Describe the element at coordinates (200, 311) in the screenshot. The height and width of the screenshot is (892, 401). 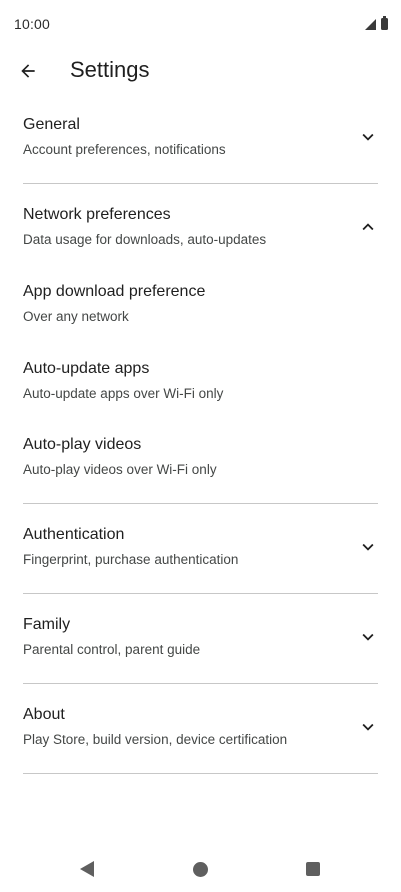
I see `setting-app-download-preference: App download preference Over any network` at that location.